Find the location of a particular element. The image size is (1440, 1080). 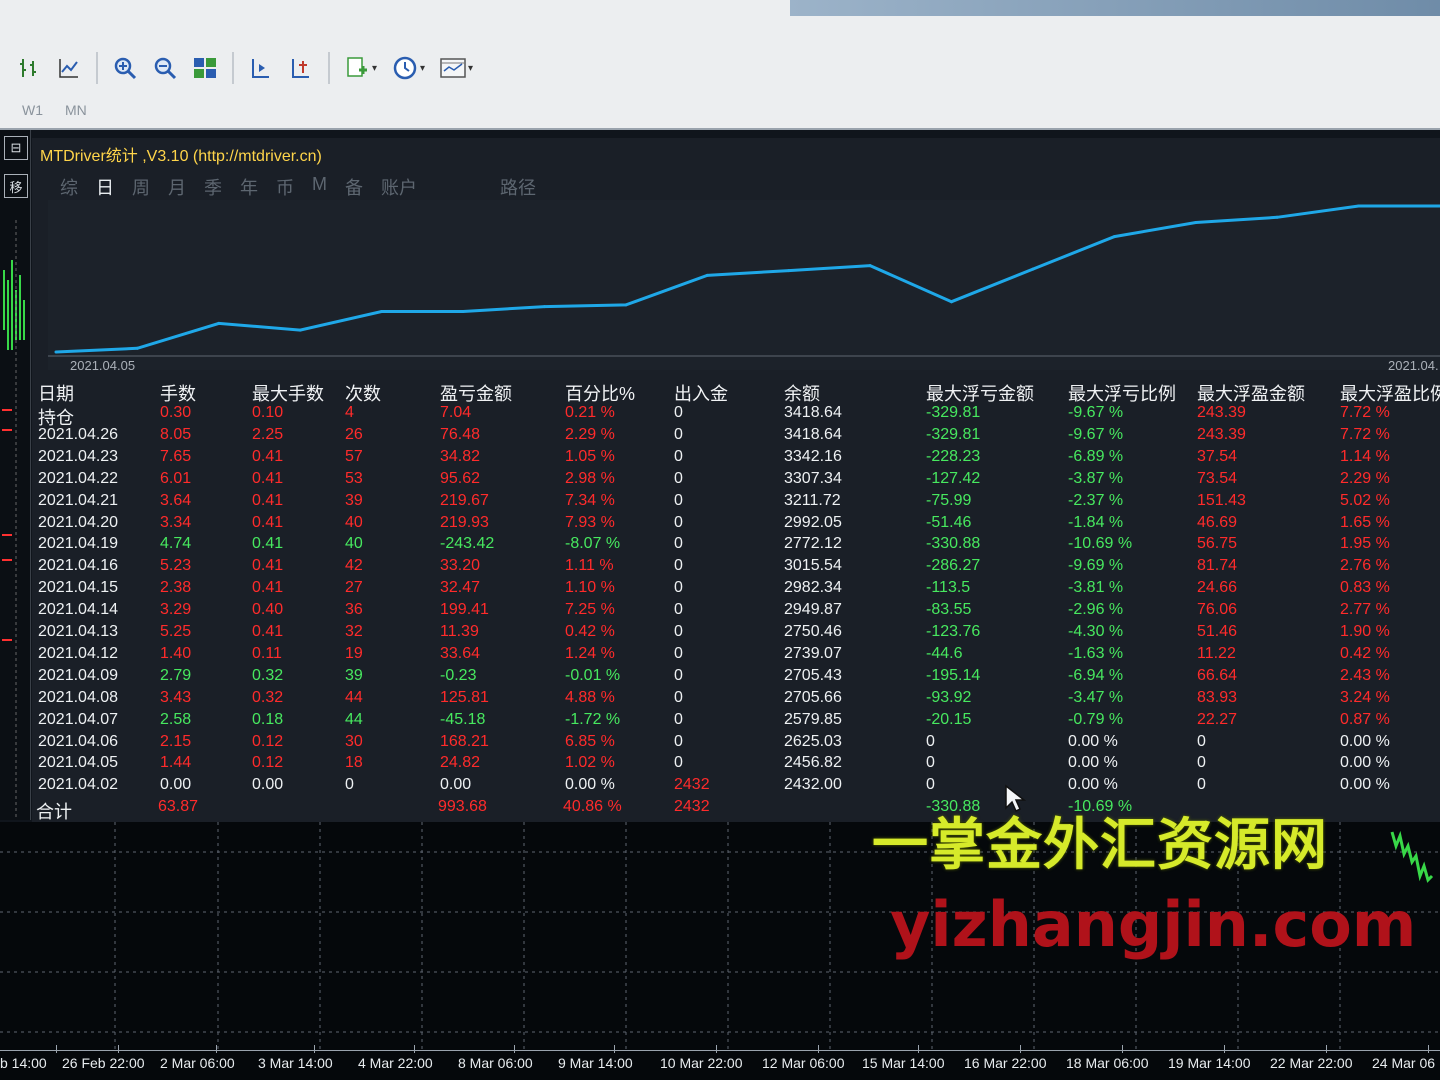

table-cell: 32.47 is located at coordinates (460, 588).